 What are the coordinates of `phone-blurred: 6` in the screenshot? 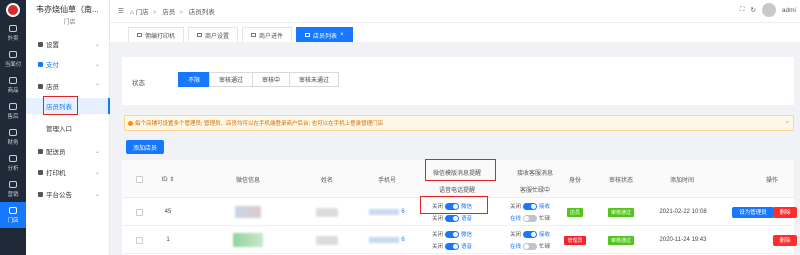 It's located at (387, 212).